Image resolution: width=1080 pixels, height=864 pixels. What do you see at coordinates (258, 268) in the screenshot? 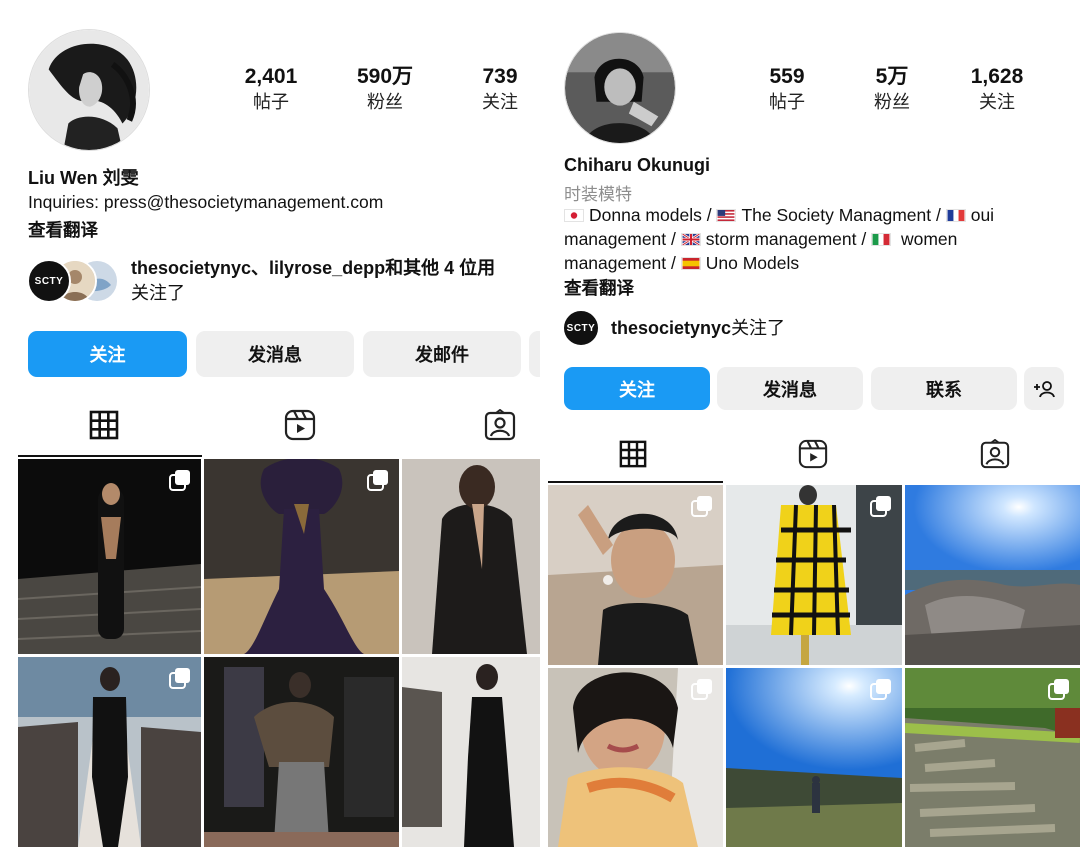
I see `followed-by-users: thesocietynyc、lilyrose_depp` at bounding box center [258, 268].